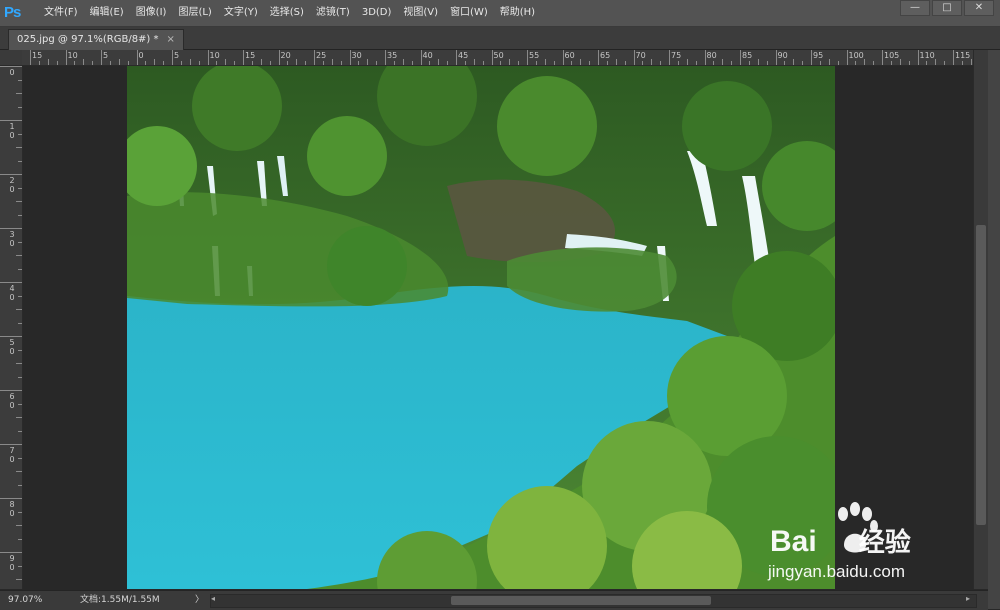 The height and width of the screenshot is (610, 1000). I want to click on document-size: 文档:1.55M/1.55M, so click(120, 600).